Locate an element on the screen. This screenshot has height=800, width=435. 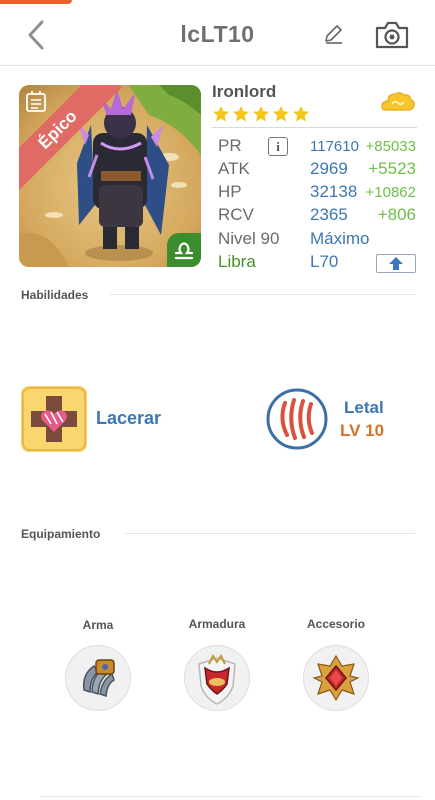
info-icon: i is located at coordinates (278, 146).